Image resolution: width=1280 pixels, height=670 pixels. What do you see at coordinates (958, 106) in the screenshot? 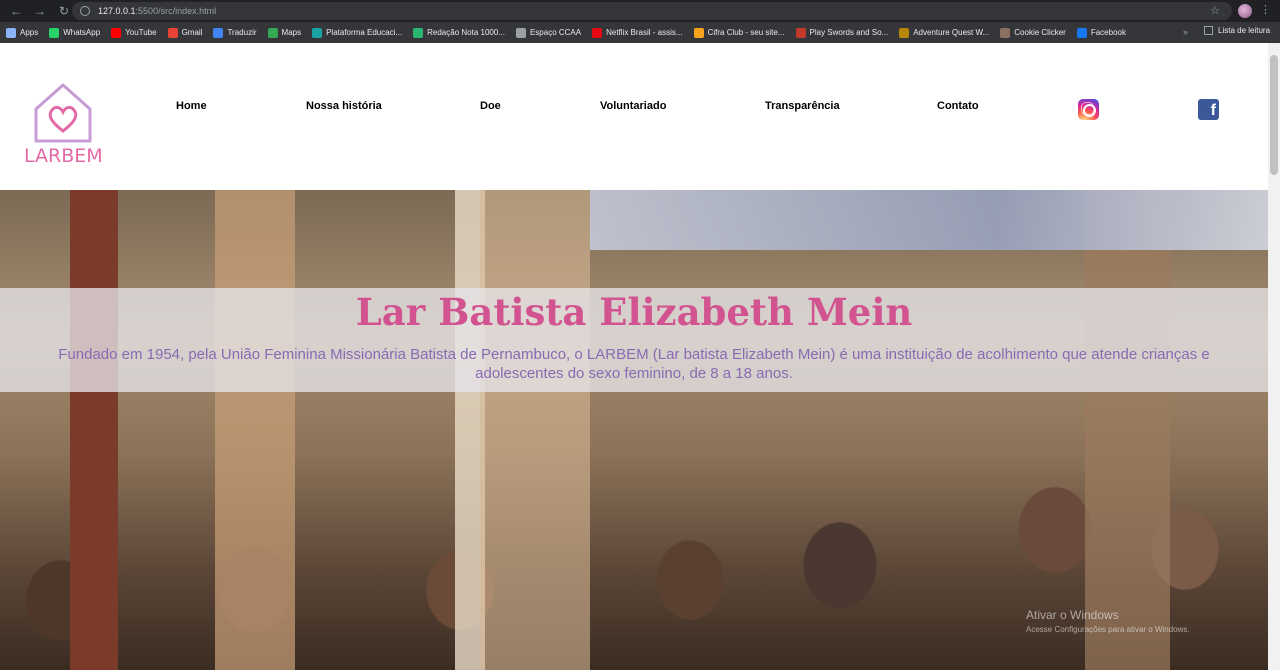
I see `nav-contato: Contato` at bounding box center [958, 106].